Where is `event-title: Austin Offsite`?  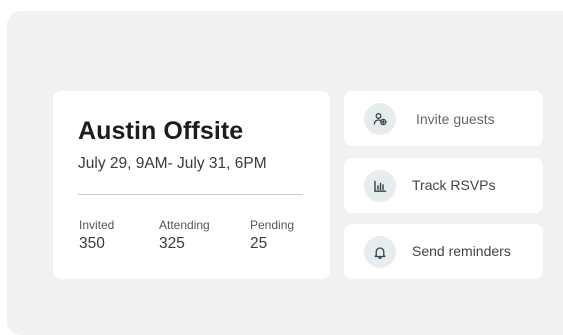 event-title: Austin Offsite is located at coordinates (161, 131).